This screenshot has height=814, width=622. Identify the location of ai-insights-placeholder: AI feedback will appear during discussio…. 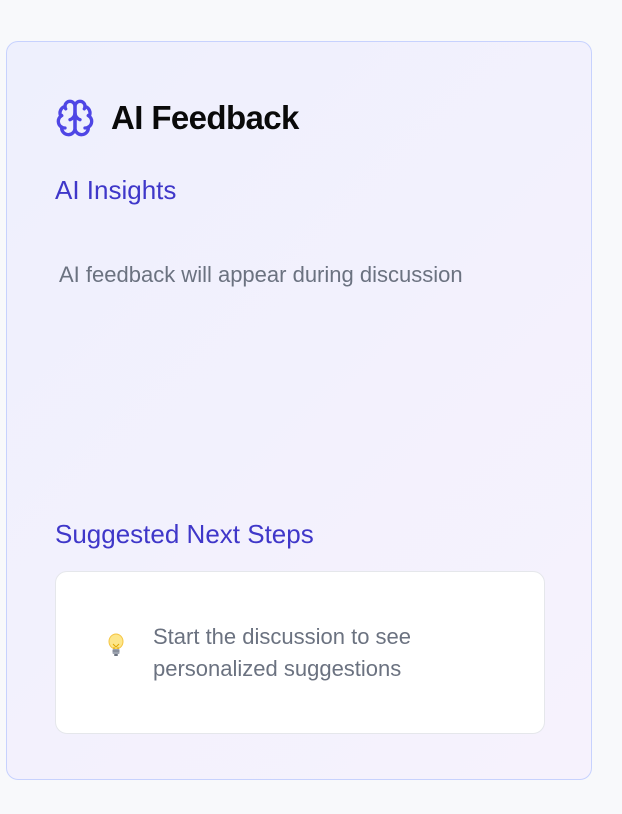
(261, 274).